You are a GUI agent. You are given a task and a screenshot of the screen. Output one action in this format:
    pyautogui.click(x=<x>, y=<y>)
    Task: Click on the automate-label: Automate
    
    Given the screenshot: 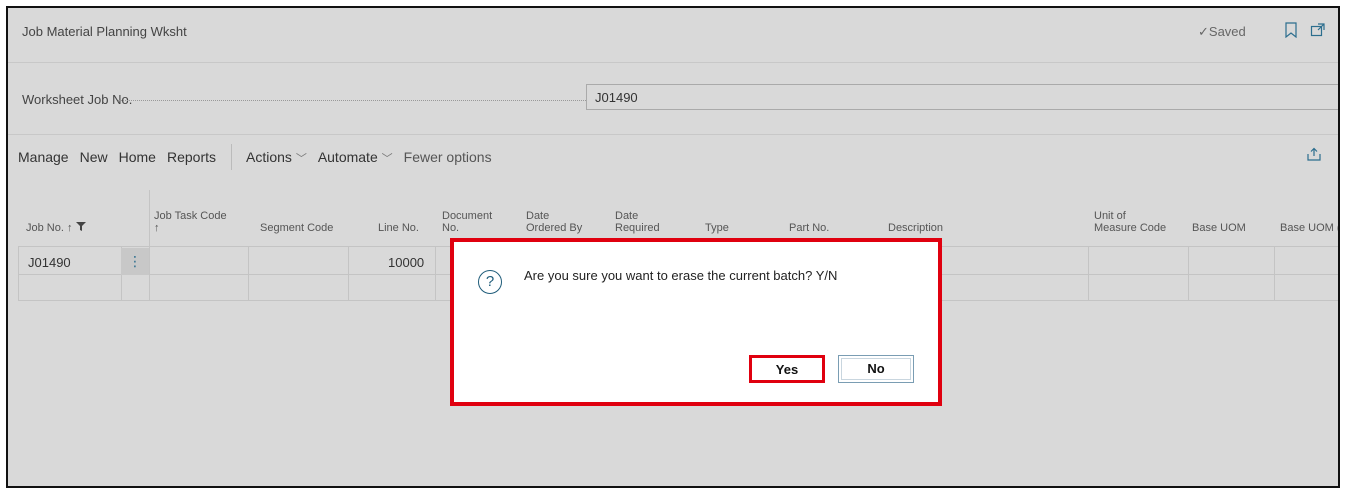 What is the action you would take?
    pyautogui.click(x=347, y=156)
    